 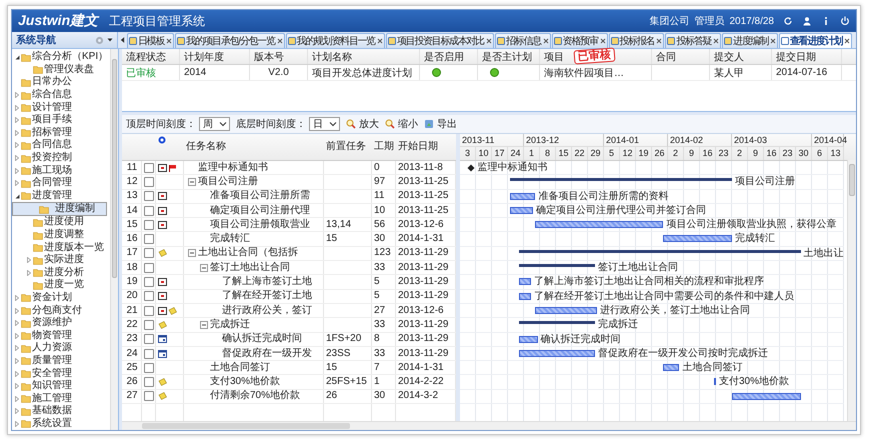 What do you see at coordinates (440, 40) in the screenshot?
I see `tab: 项目投资目标成本对比` at bounding box center [440, 40].